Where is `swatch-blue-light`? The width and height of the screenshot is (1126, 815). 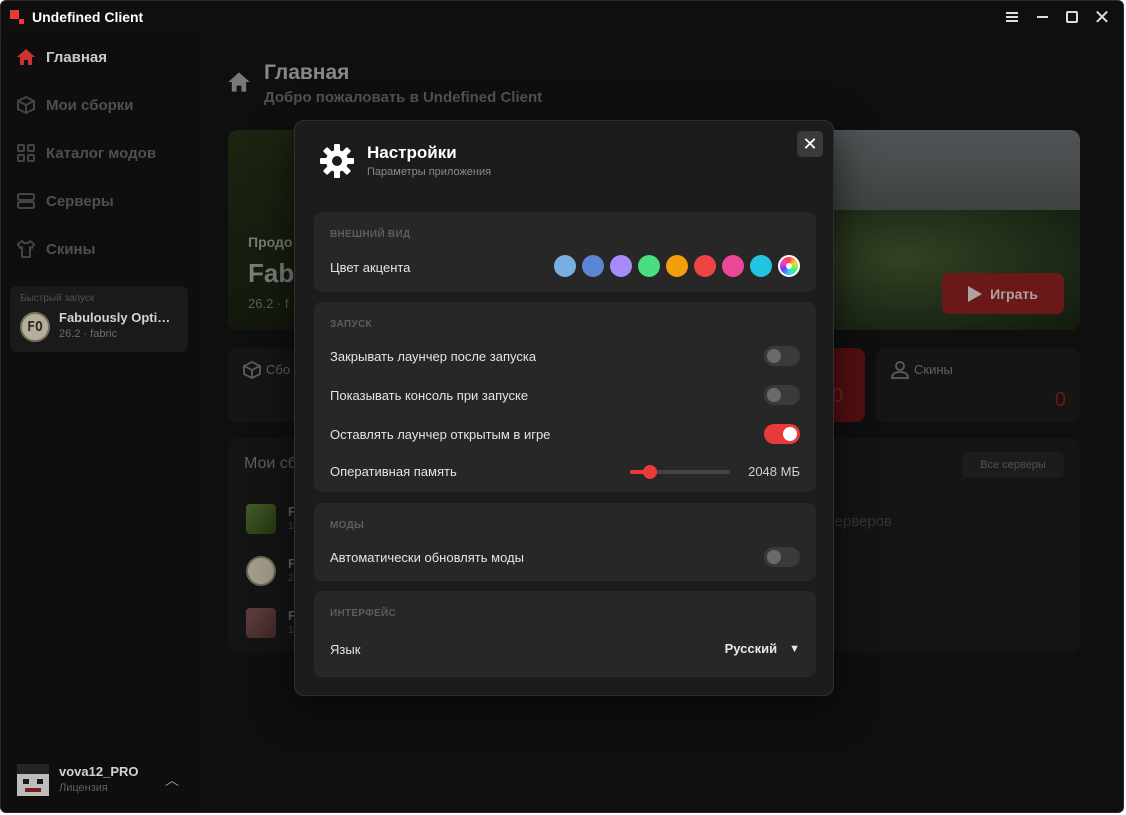 swatch-blue-light is located at coordinates (565, 266).